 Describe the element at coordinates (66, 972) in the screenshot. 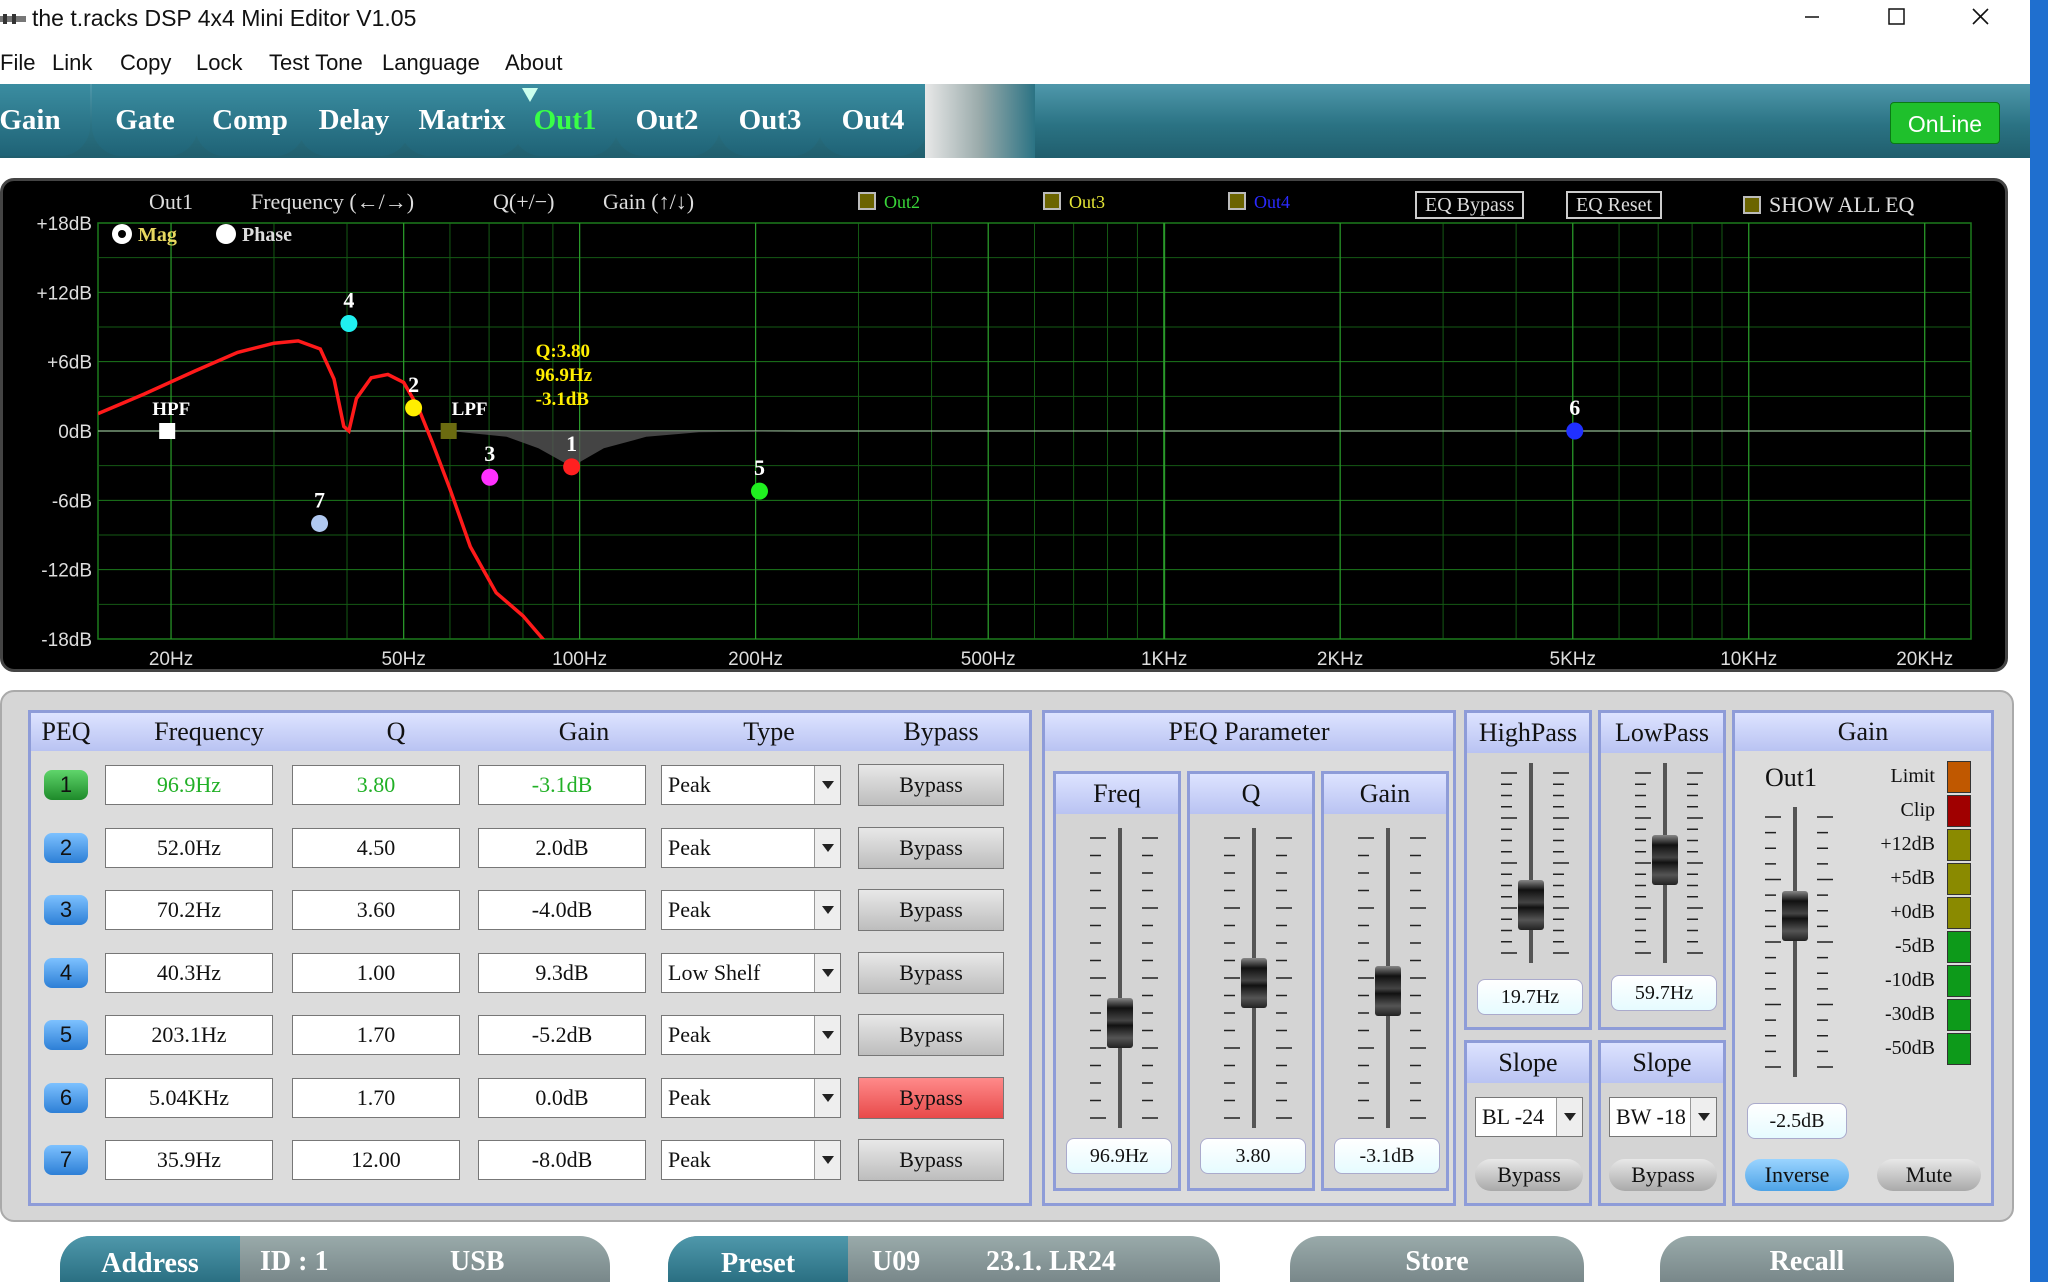

I see `peq-band-4-button: 4` at that location.